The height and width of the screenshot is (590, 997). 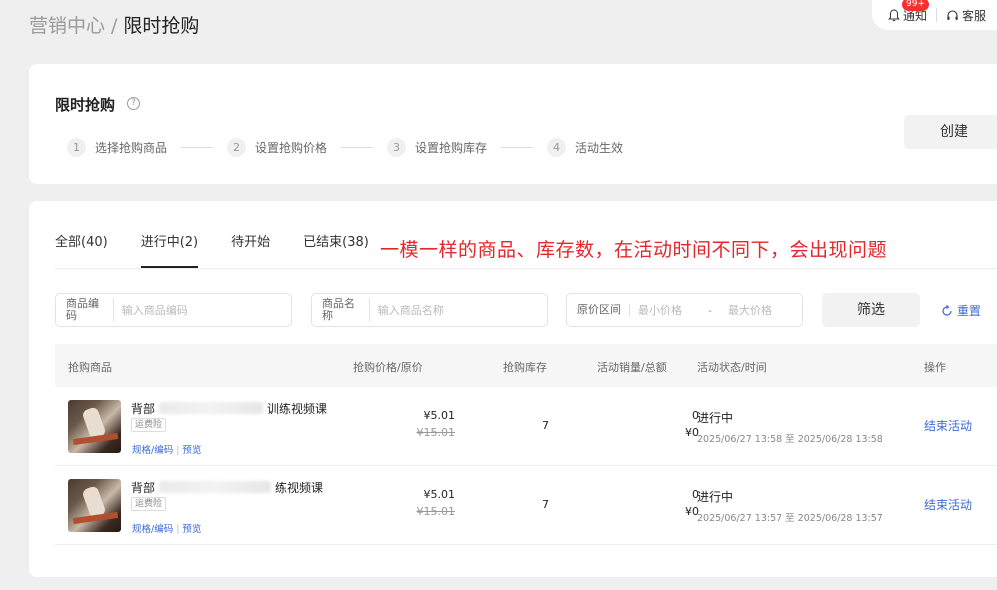 I want to click on price-range-label: 原价区间, so click(x=598, y=310).